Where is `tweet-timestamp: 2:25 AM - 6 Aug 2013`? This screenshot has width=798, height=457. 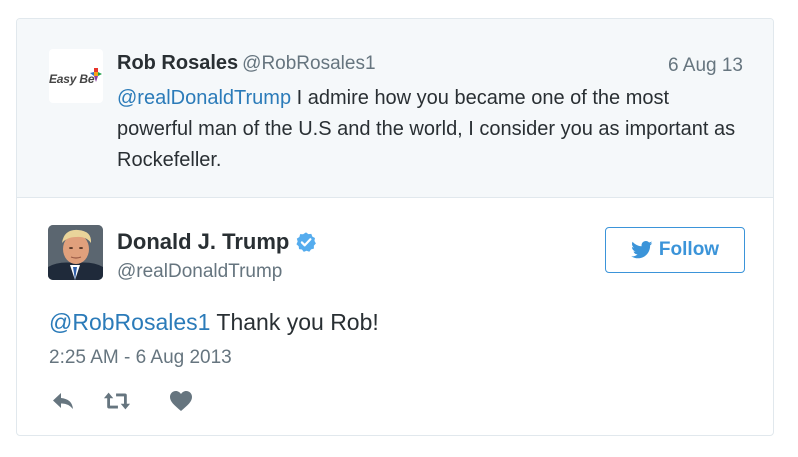 tweet-timestamp: 2:25 AM - 6 Aug 2013 is located at coordinates (140, 358).